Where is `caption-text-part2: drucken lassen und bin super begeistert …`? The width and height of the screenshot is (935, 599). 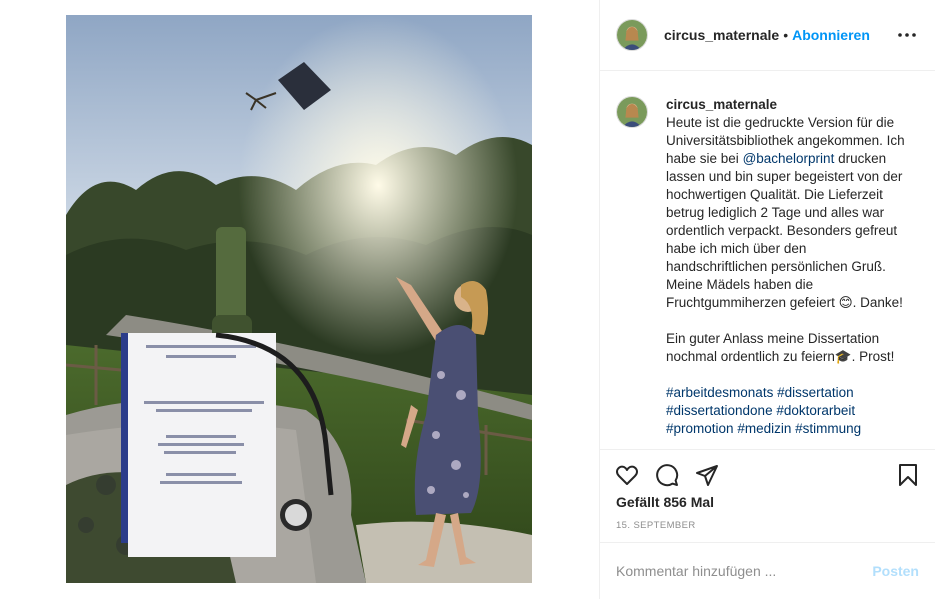 caption-text-part2: drucken lassen und bin super begeistert … is located at coordinates (784, 230).